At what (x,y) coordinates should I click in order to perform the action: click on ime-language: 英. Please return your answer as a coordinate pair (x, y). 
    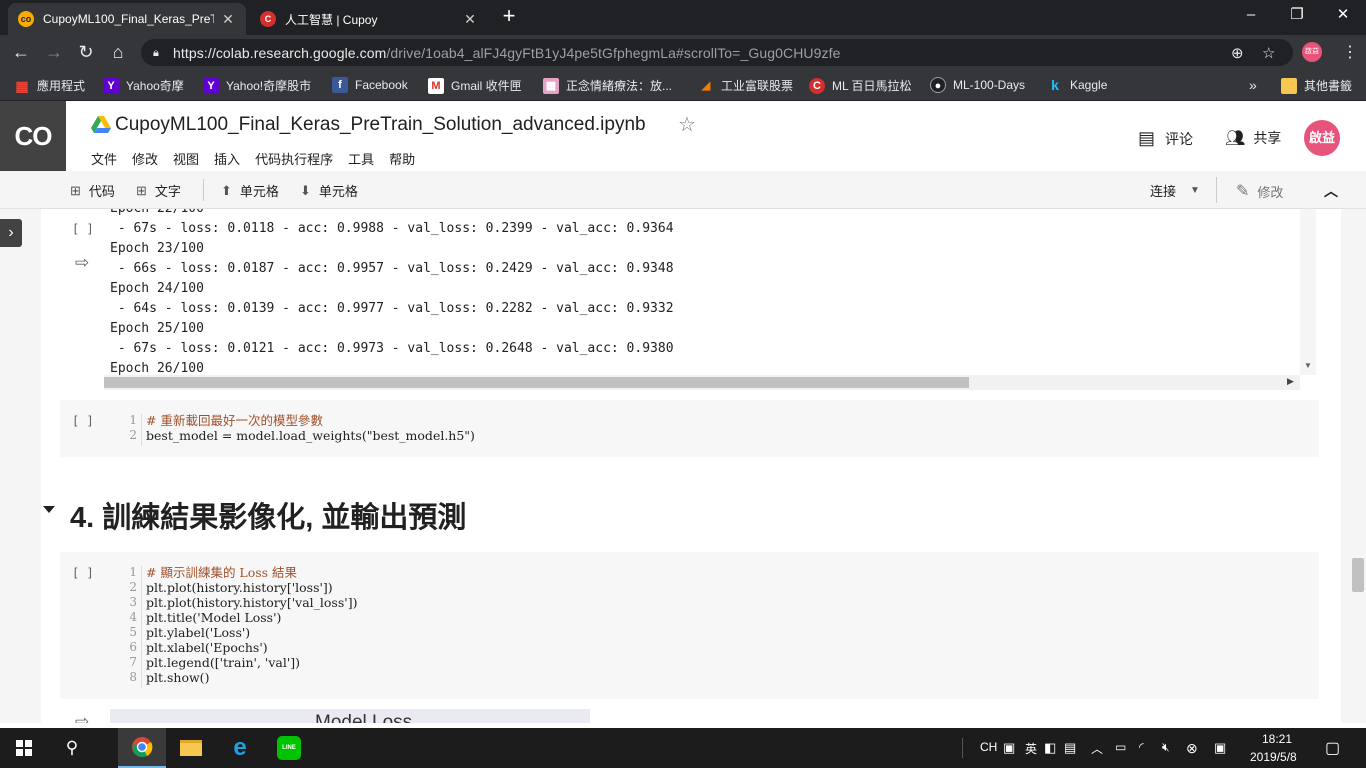
    Looking at the image, I should click on (1031, 748).